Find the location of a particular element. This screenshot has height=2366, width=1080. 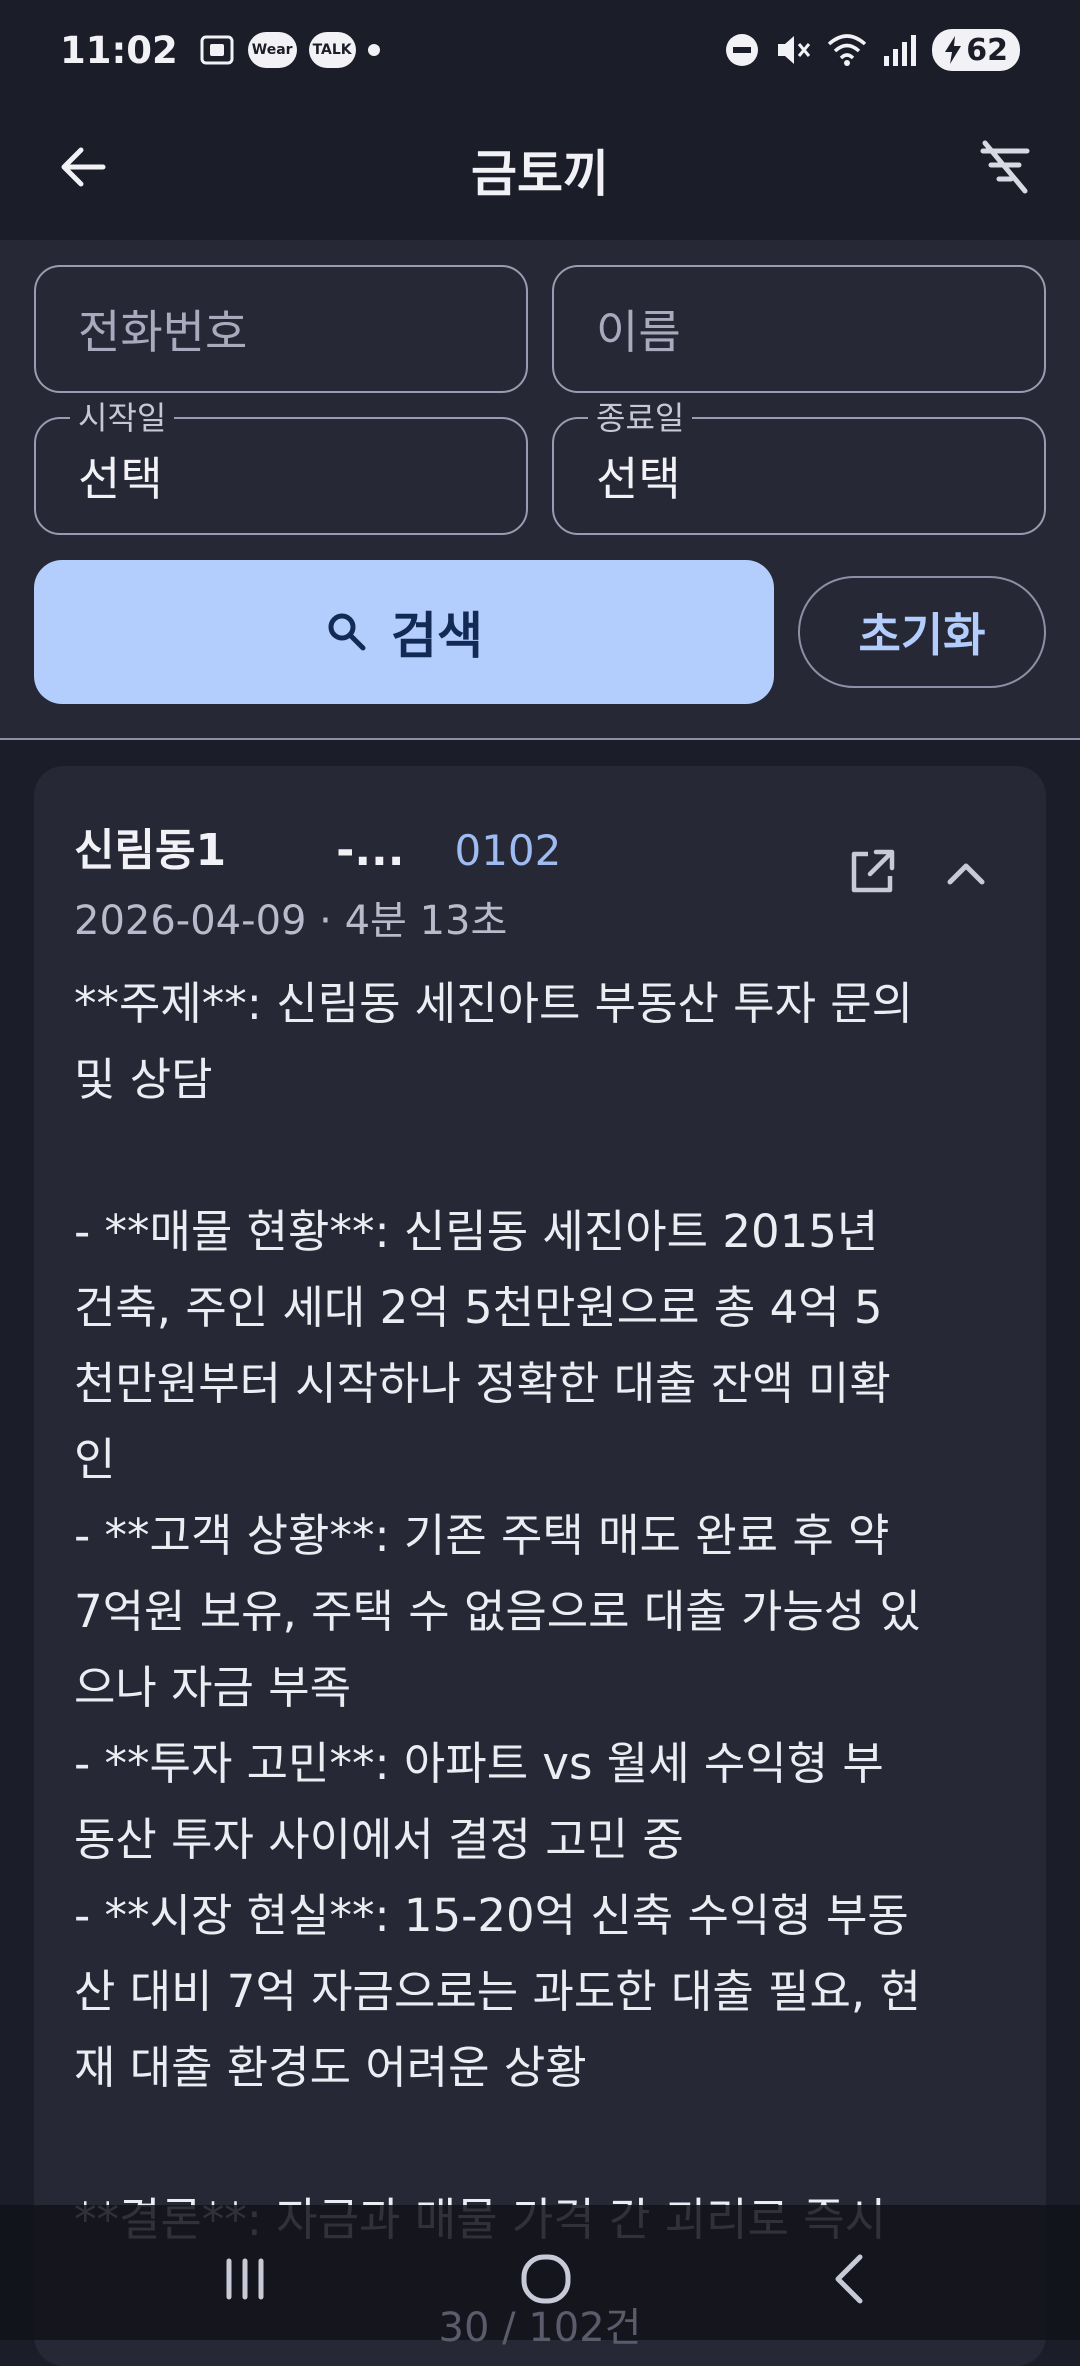

recent-apps-button is located at coordinates (245, 2279).